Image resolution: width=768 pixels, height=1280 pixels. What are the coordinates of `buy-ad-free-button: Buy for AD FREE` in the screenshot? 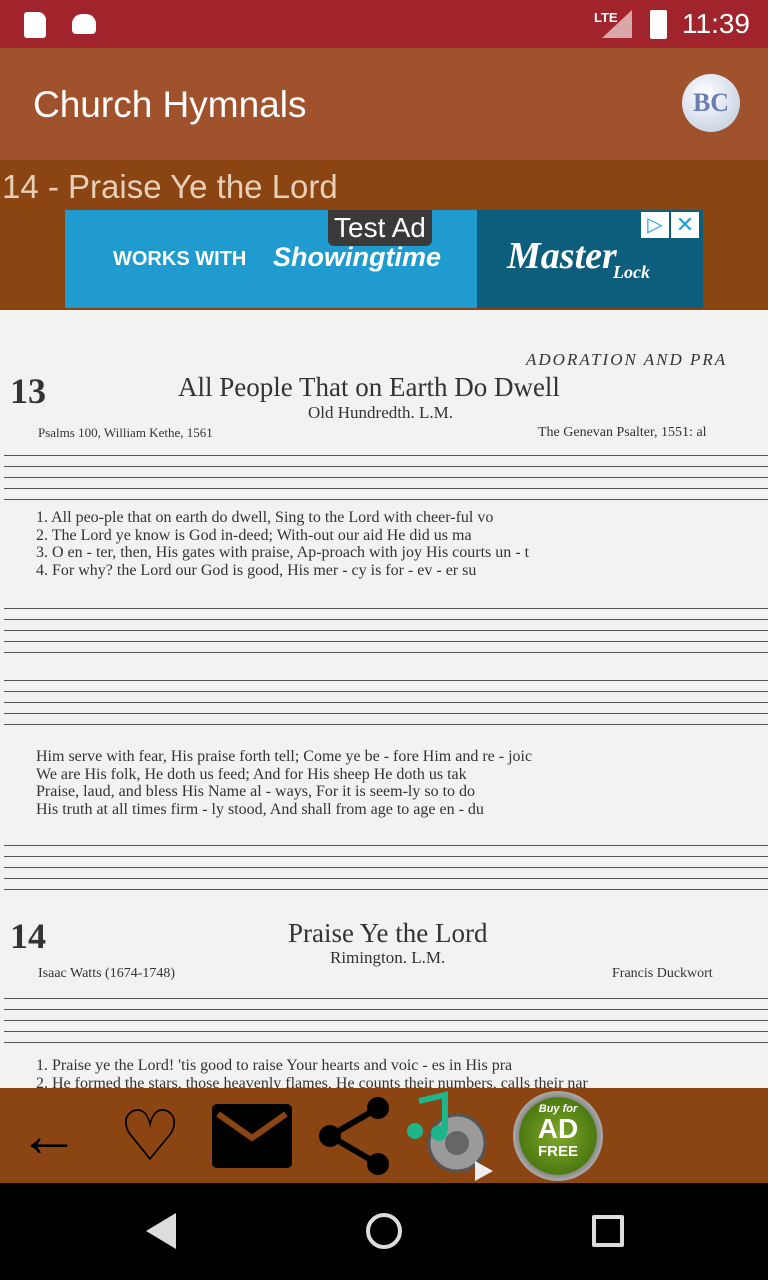 It's located at (558, 1135).